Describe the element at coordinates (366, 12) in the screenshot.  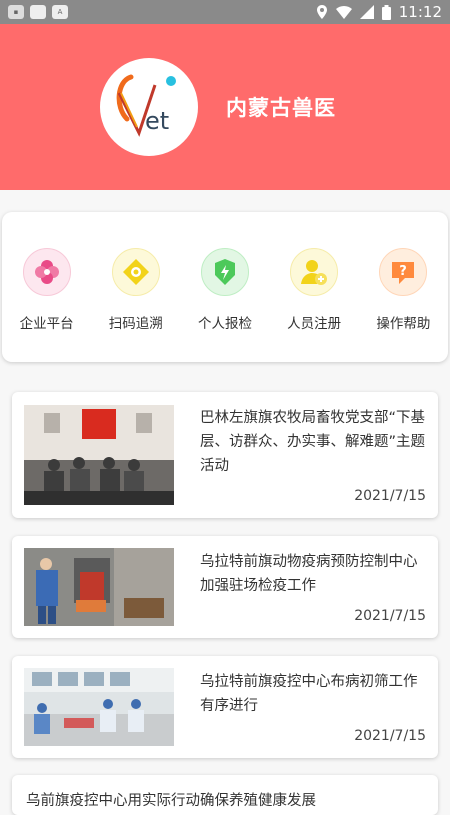
I see `signal-icon` at that location.